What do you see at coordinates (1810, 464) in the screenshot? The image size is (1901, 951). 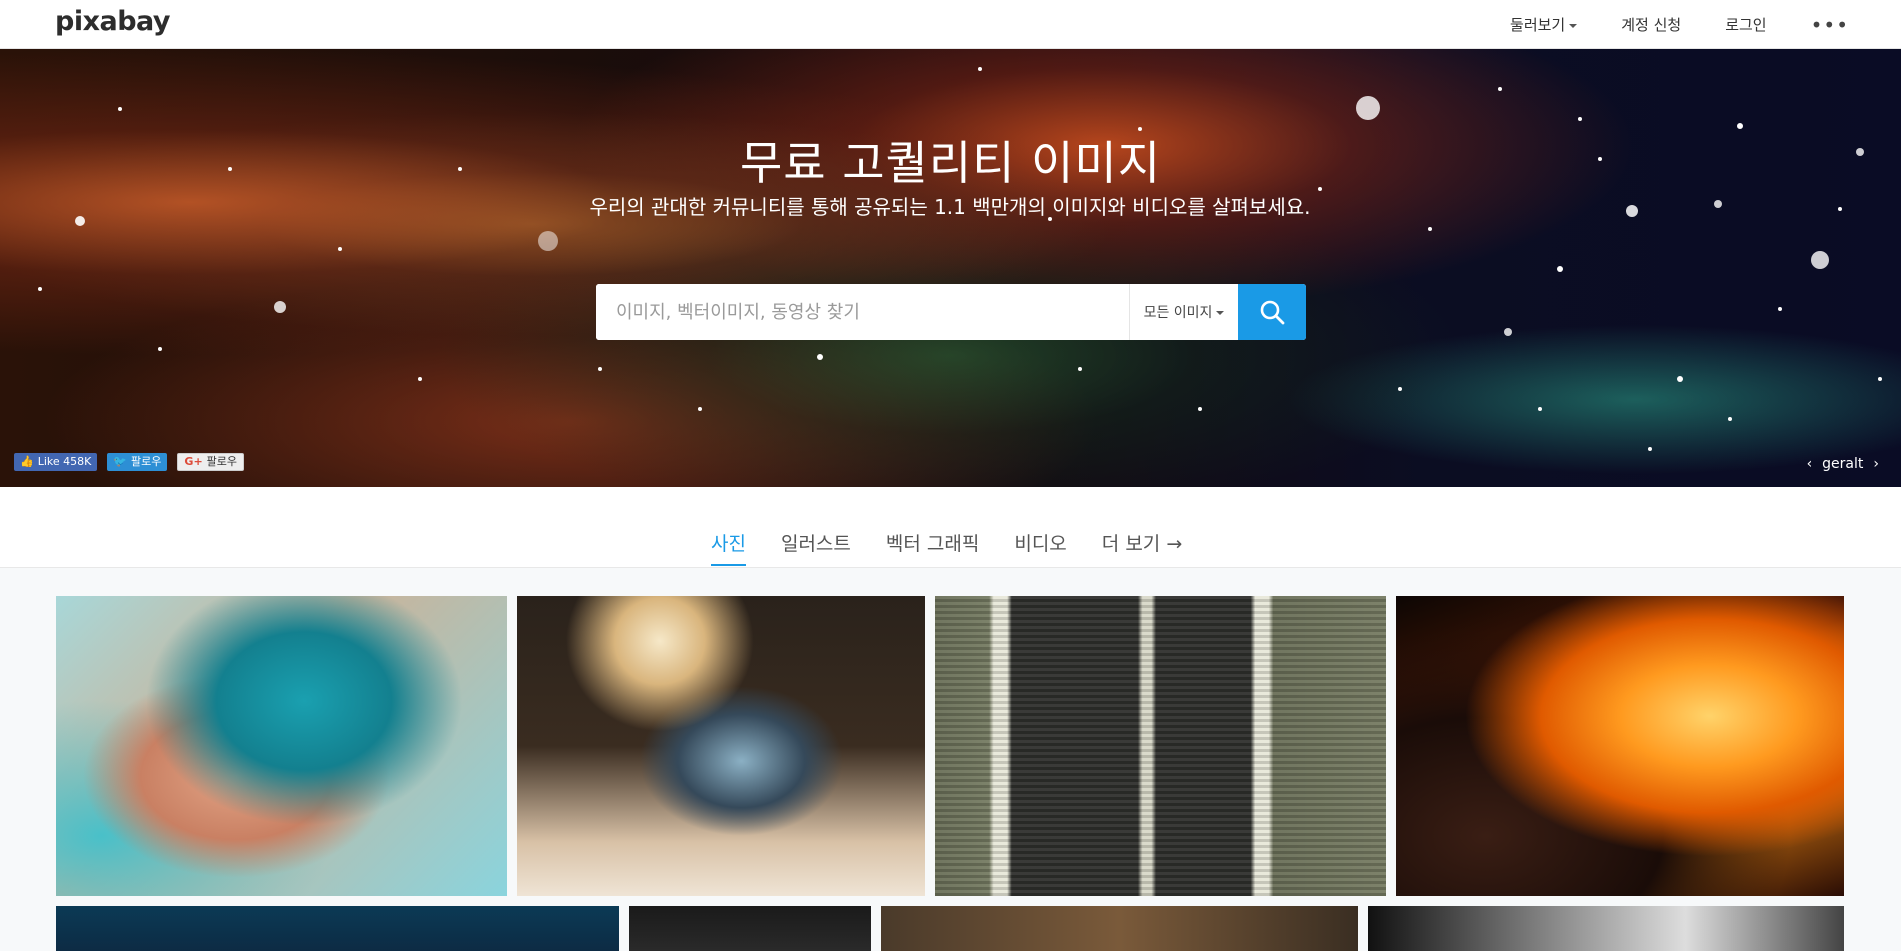 I see `previous-chevron-icon: ‹` at bounding box center [1810, 464].